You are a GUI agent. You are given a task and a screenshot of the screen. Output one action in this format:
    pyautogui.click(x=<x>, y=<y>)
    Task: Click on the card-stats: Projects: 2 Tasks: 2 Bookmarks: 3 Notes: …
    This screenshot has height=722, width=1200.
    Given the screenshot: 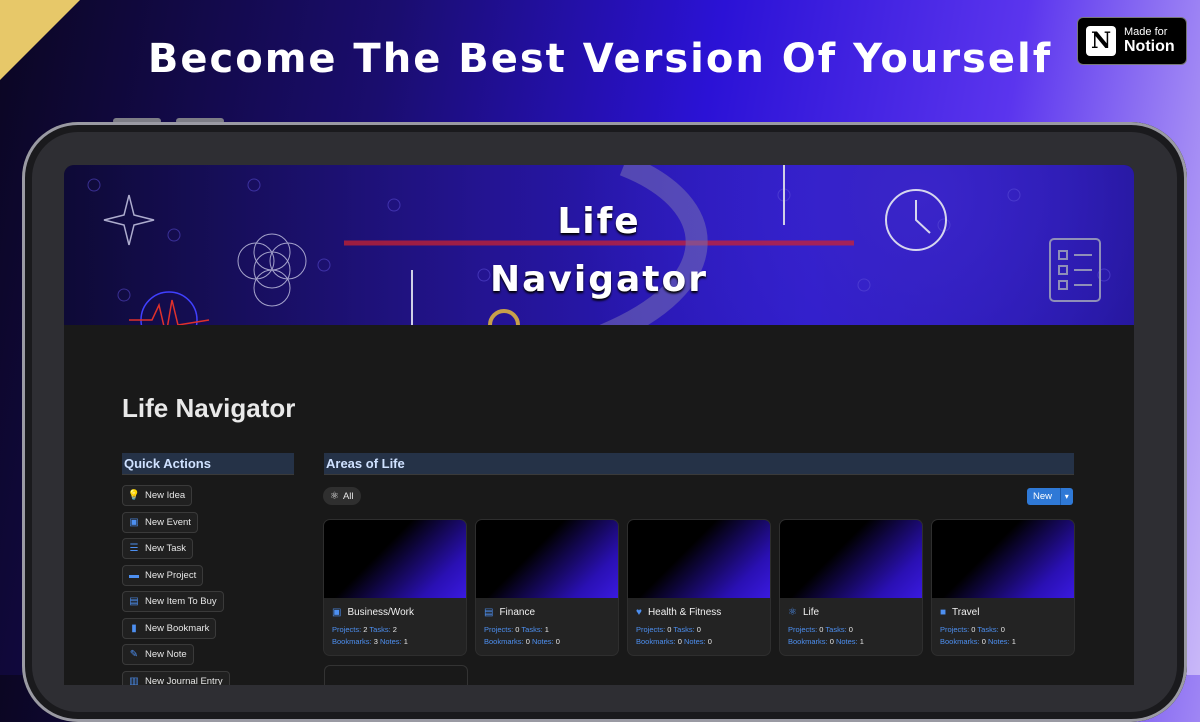 What is the action you would take?
    pyautogui.click(x=399, y=636)
    